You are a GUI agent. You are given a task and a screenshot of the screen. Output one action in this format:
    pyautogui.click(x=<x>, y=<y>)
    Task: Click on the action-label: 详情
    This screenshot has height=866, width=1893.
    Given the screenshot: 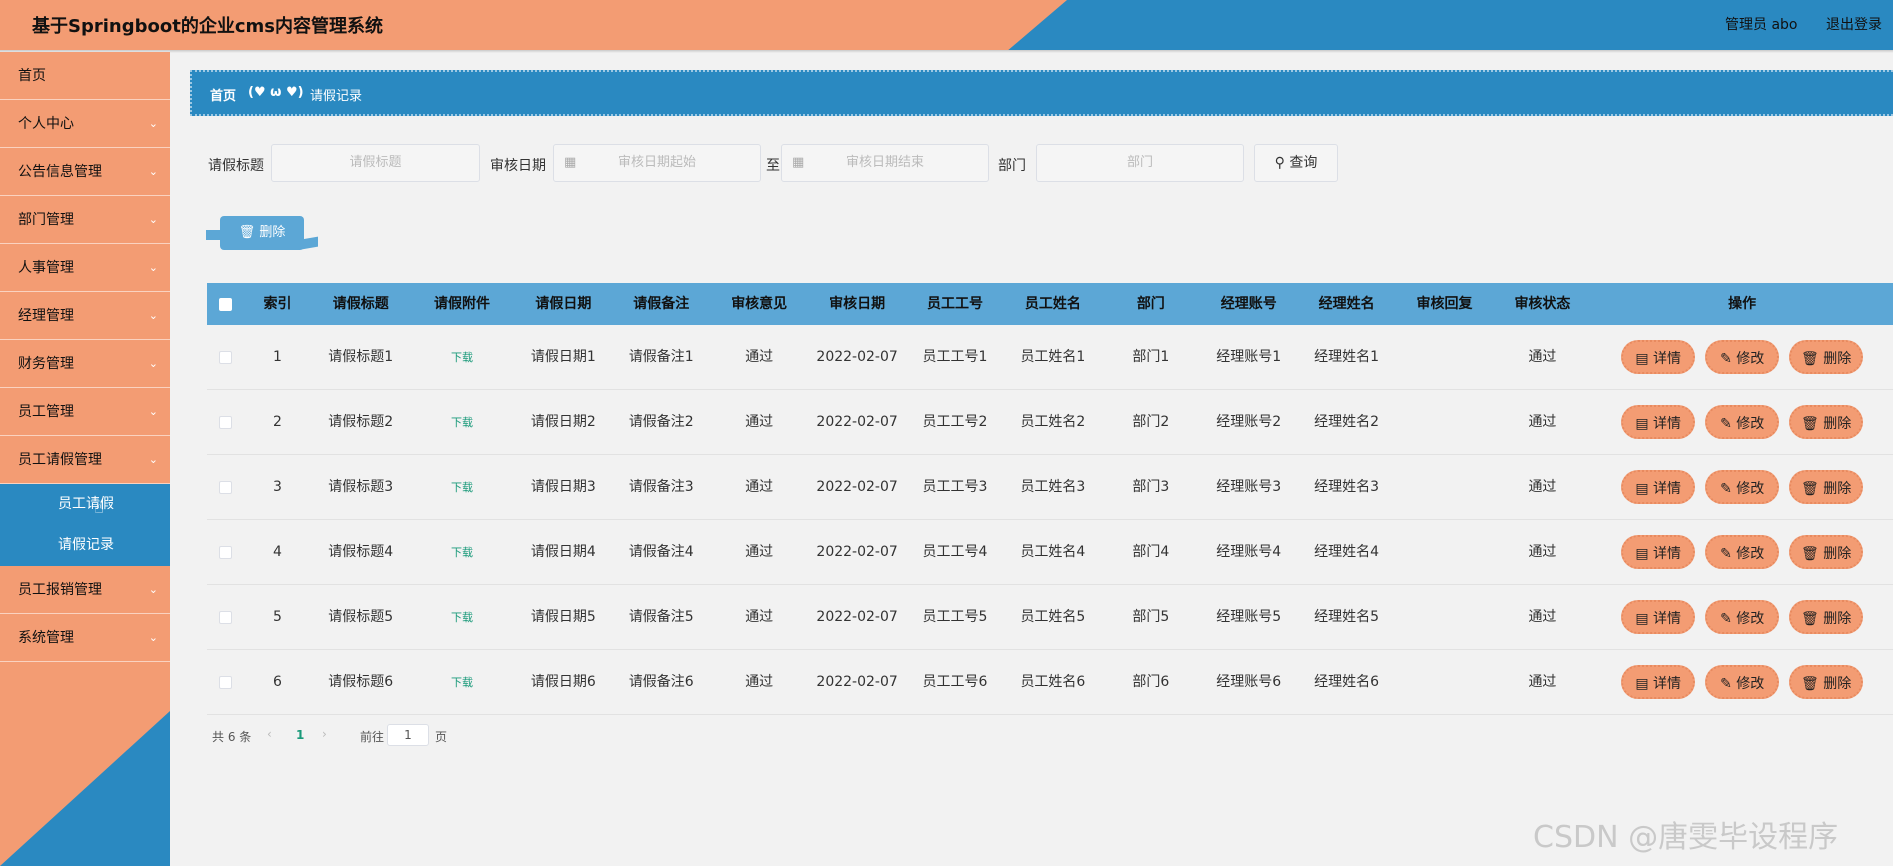 What is the action you would take?
    pyautogui.click(x=1667, y=424)
    